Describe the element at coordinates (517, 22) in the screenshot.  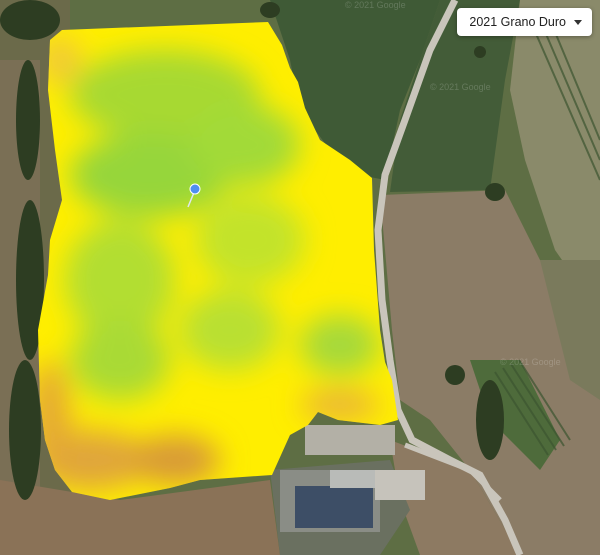
I see `season-selector-label: 2021 Grano Duro` at that location.